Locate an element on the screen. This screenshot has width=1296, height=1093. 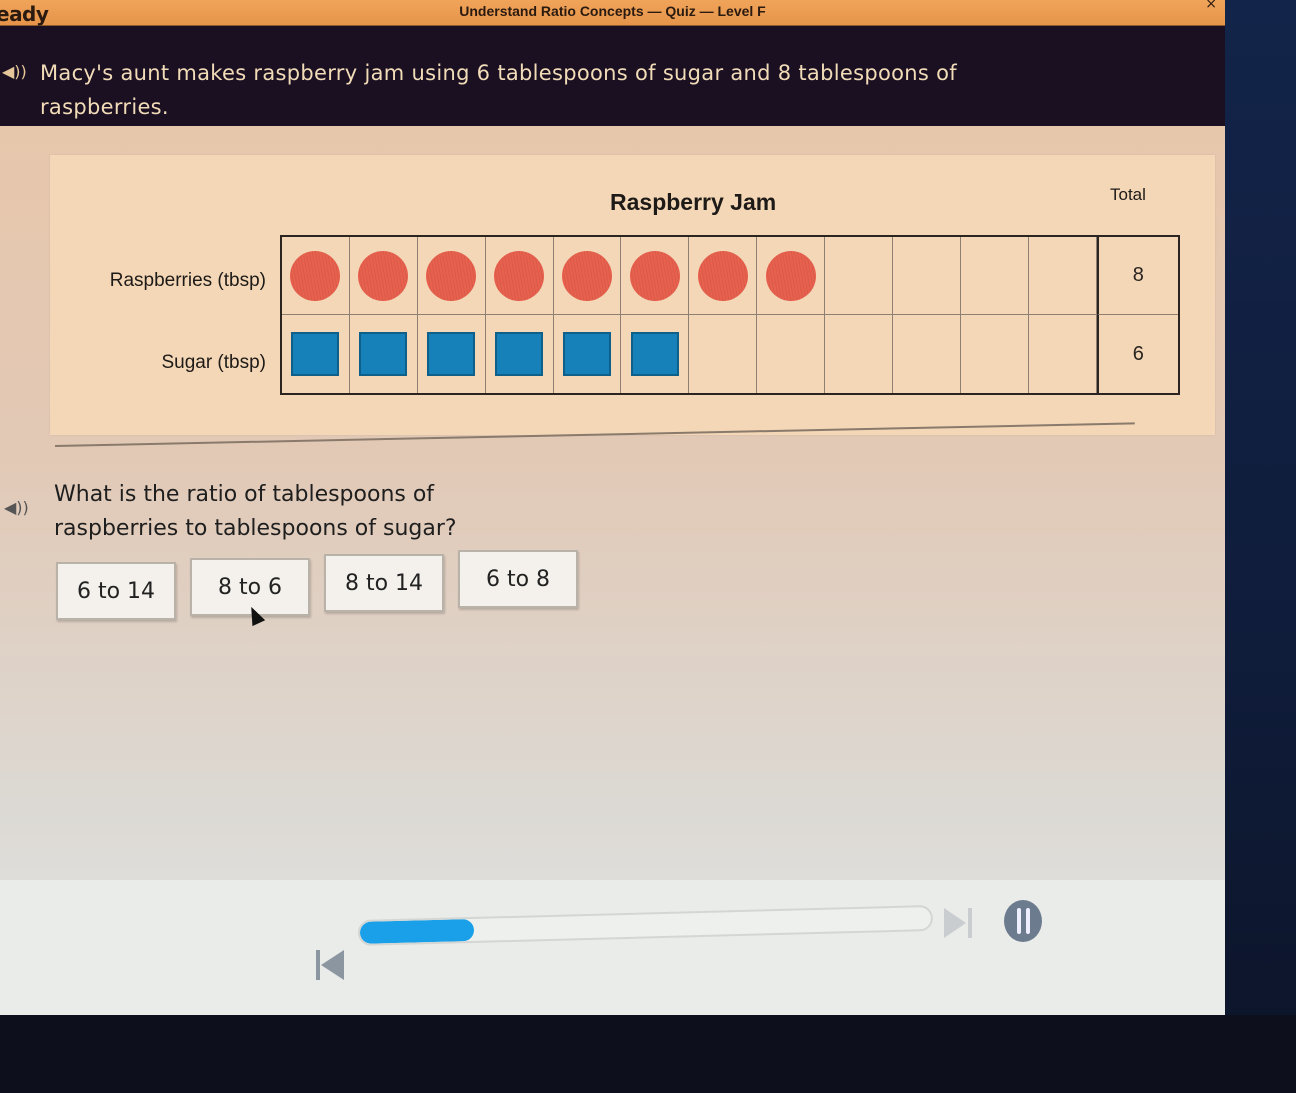
chart-title: Raspberry Jam is located at coordinates (693, 202).